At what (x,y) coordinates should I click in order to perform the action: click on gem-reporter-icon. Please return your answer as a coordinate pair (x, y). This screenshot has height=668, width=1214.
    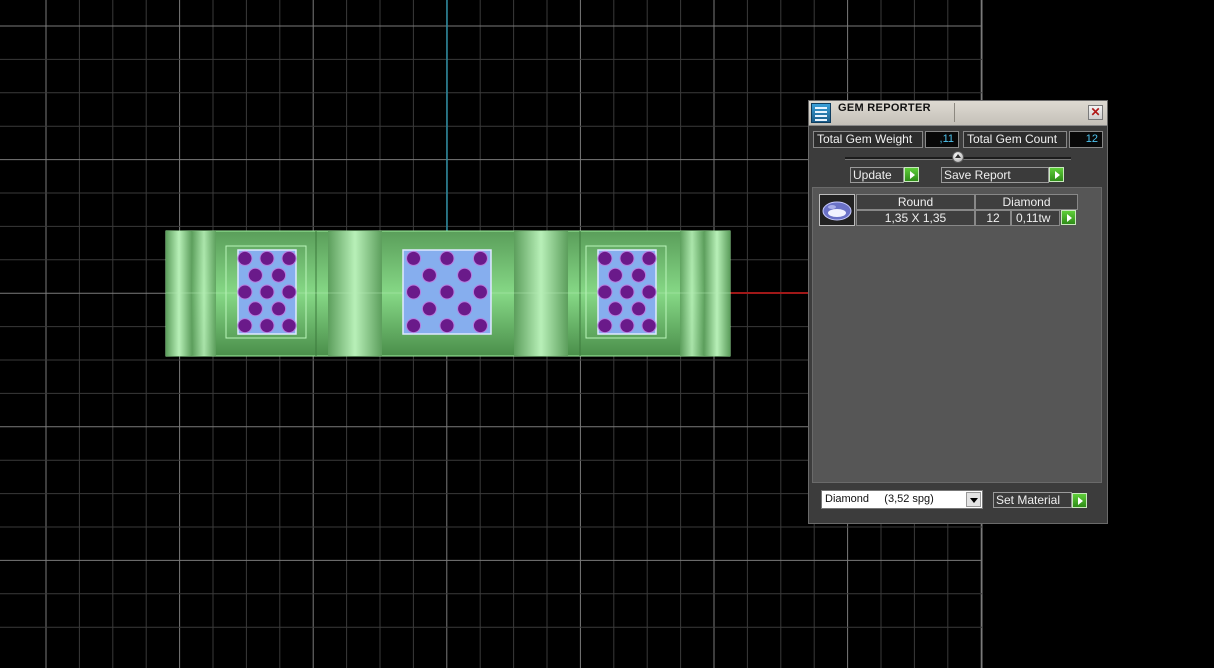
    Looking at the image, I should click on (821, 113).